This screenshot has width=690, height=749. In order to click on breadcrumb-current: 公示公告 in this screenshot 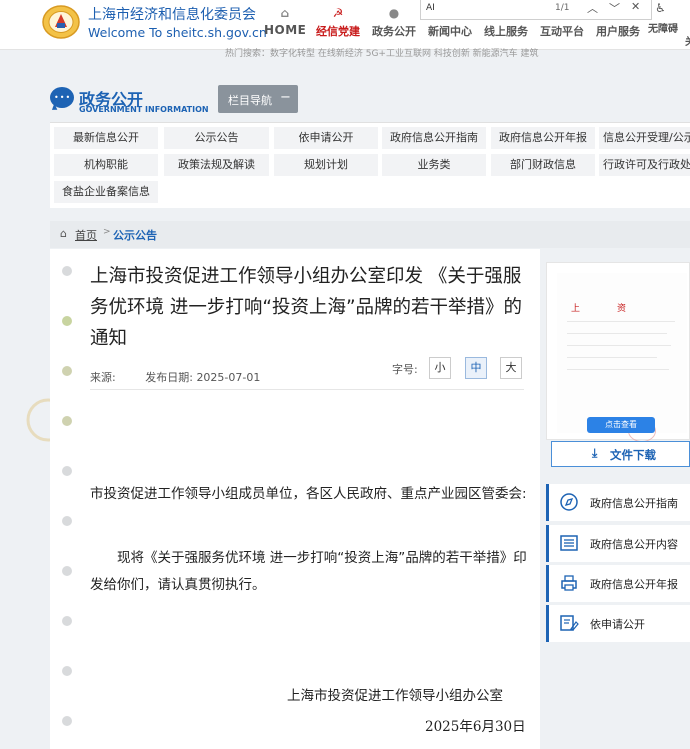, I will do `click(135, 235)`.